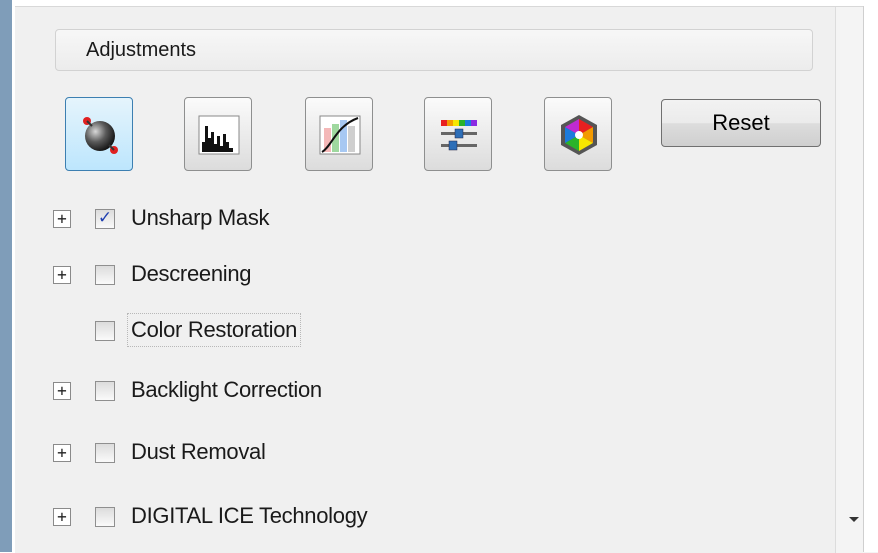 This screenshot has width=878, height=553. Describe the element at coordinates (62, 391) in the screenshot. I see `expand-backlight-correction: +` at that location.